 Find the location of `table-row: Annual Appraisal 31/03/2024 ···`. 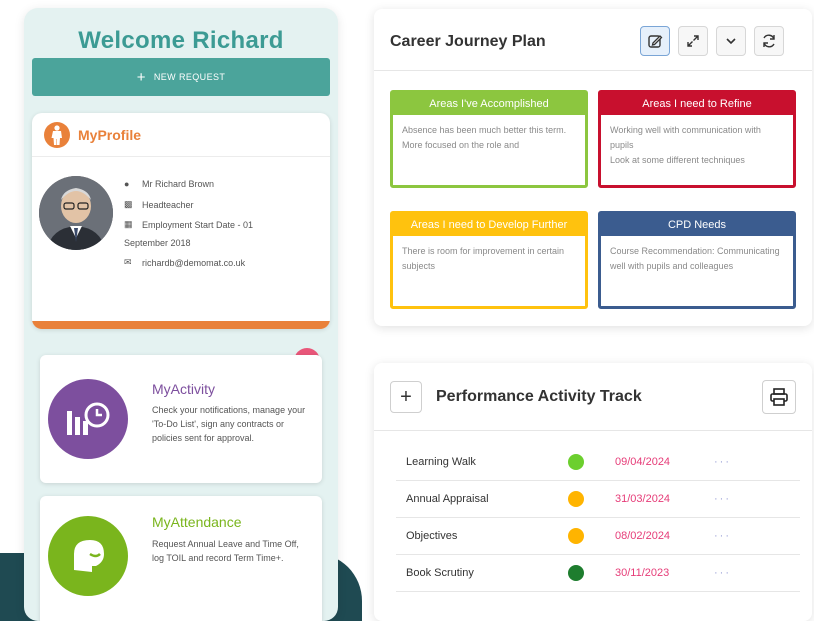

table-row: Annual Appraisal 31/03/2024 ··· is located at coordinates (598, 499).